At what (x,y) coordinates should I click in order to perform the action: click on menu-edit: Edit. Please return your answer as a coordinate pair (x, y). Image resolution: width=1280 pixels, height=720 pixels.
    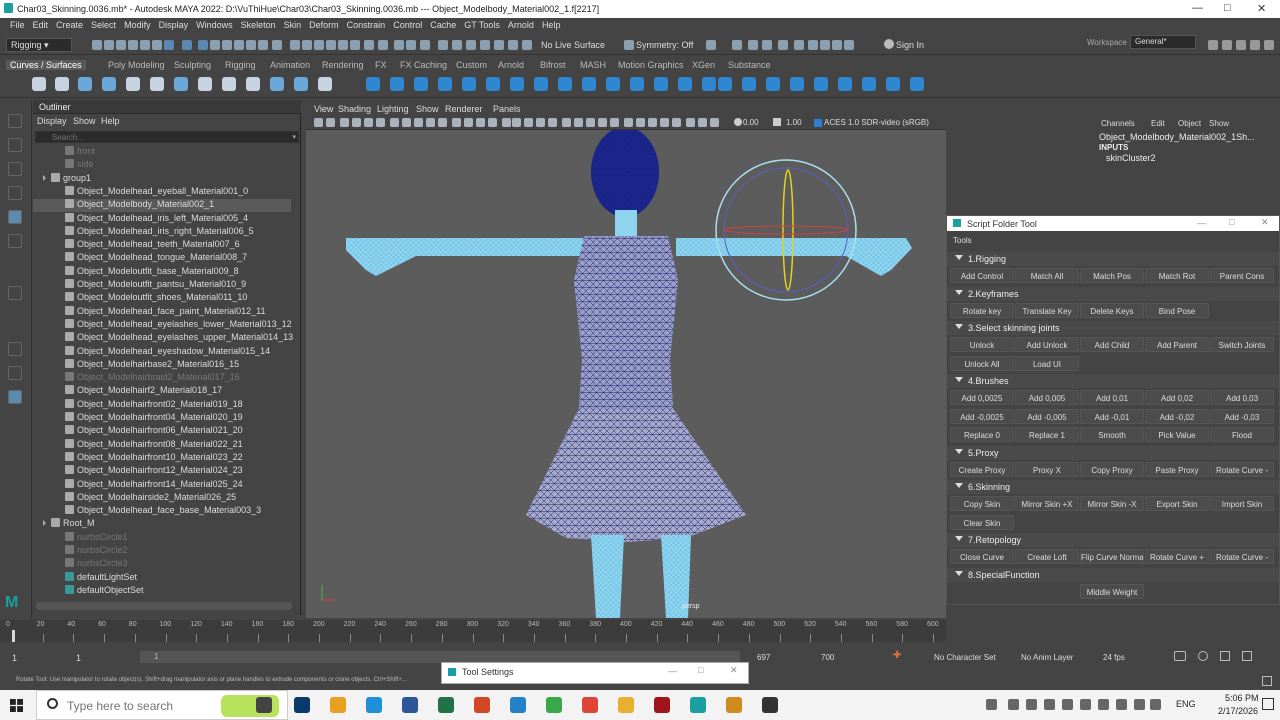
    Looking at the image, I should click on (41, 25).